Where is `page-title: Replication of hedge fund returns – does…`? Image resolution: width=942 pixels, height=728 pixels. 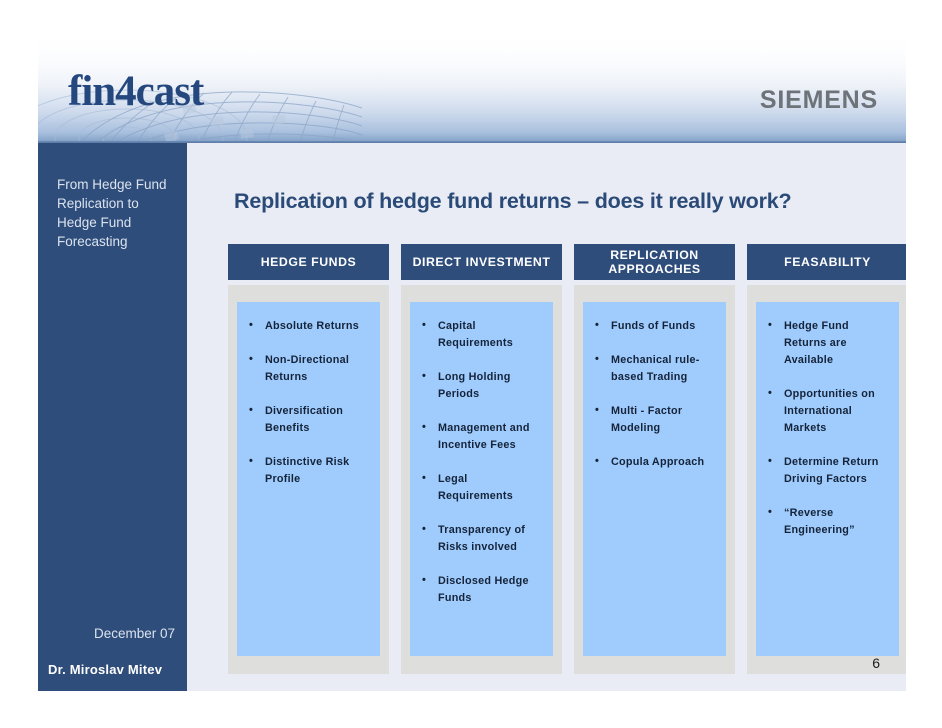 page-title: Replication of hedge fund returns – does… is located at coordinates (513, 201).